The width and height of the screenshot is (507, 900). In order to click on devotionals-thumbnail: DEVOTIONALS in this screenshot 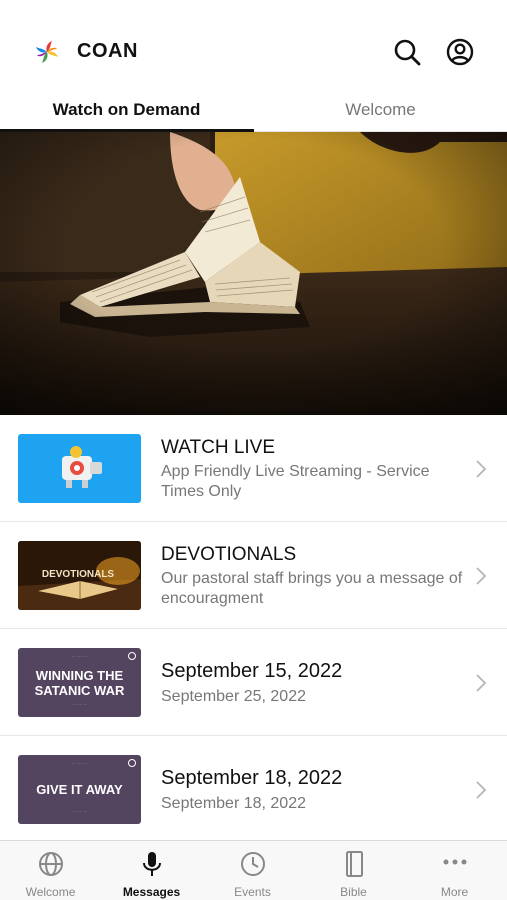, I will do `click(79, 575)`.